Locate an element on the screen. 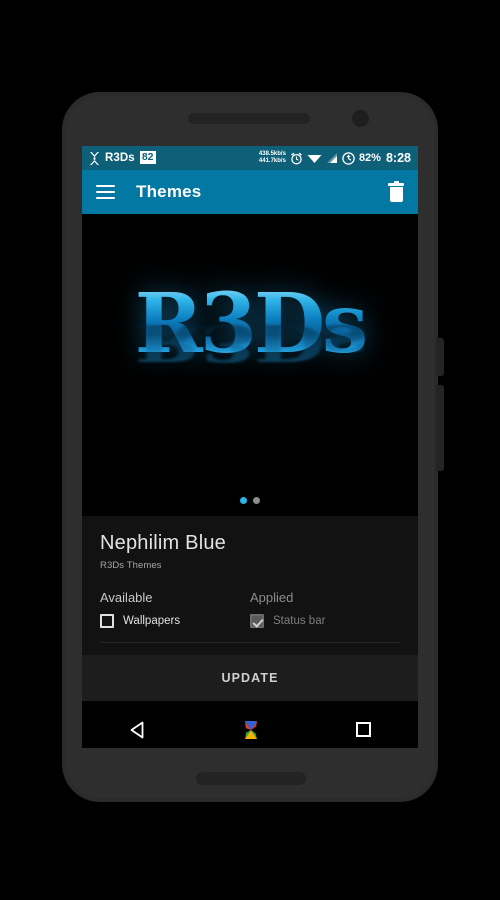 This screenshot has width=500, height=900. cell-signal-icon is located at coordinates (331, 158).